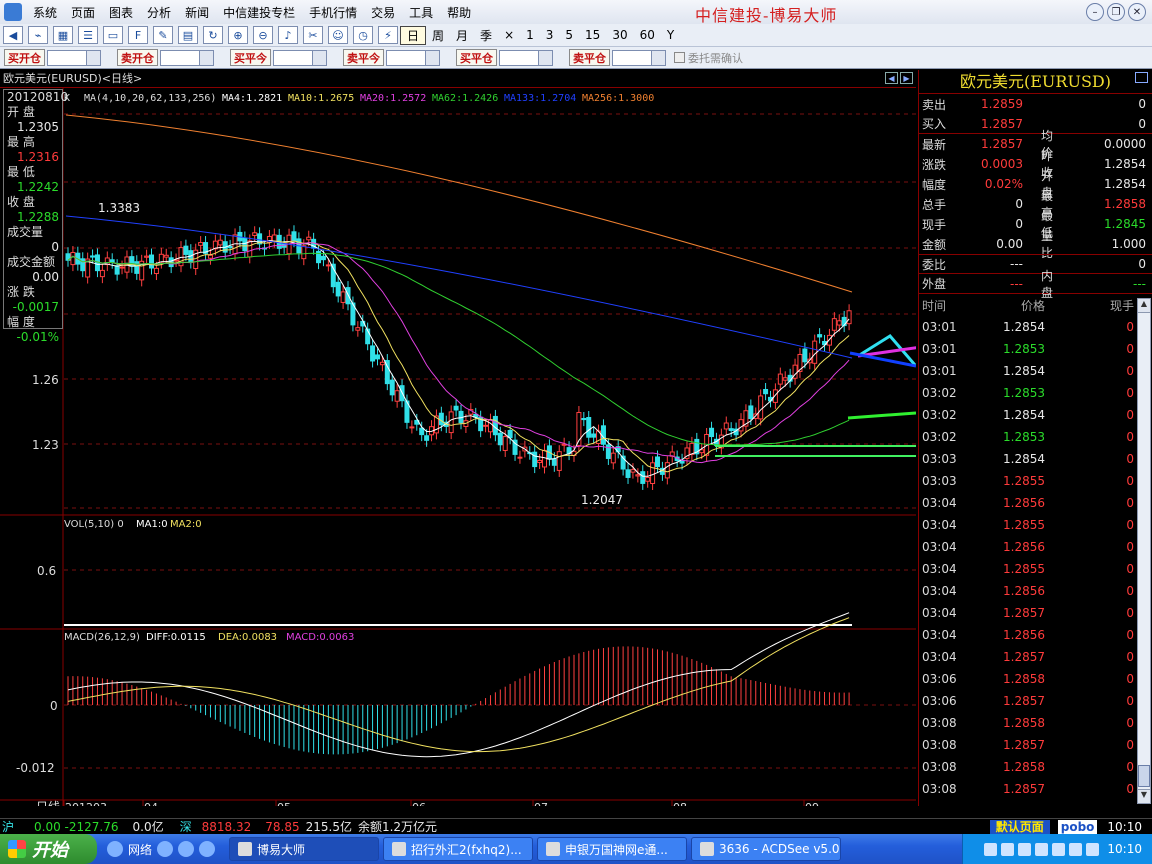  I want to click on edit-icon: ✎, so click(163, 35).